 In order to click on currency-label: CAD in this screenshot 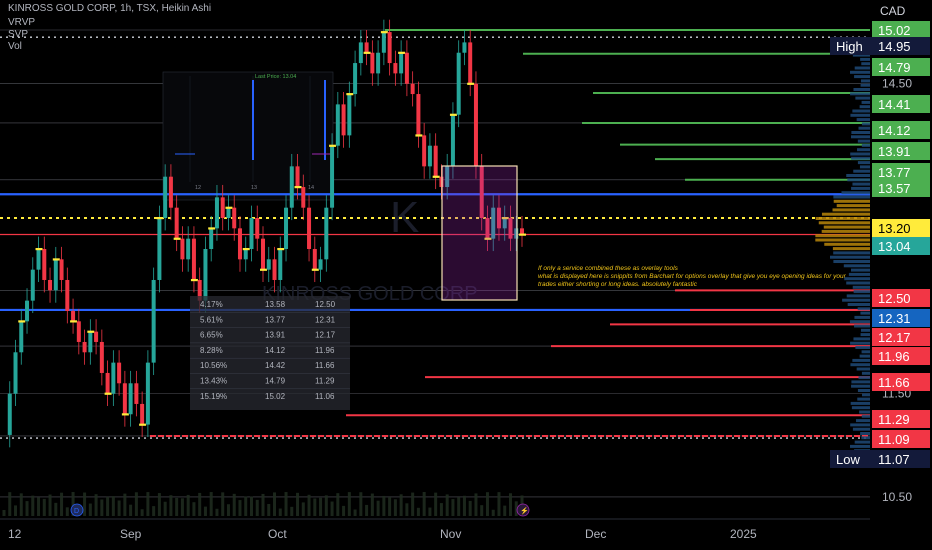, I will do `click(892, 11)`.